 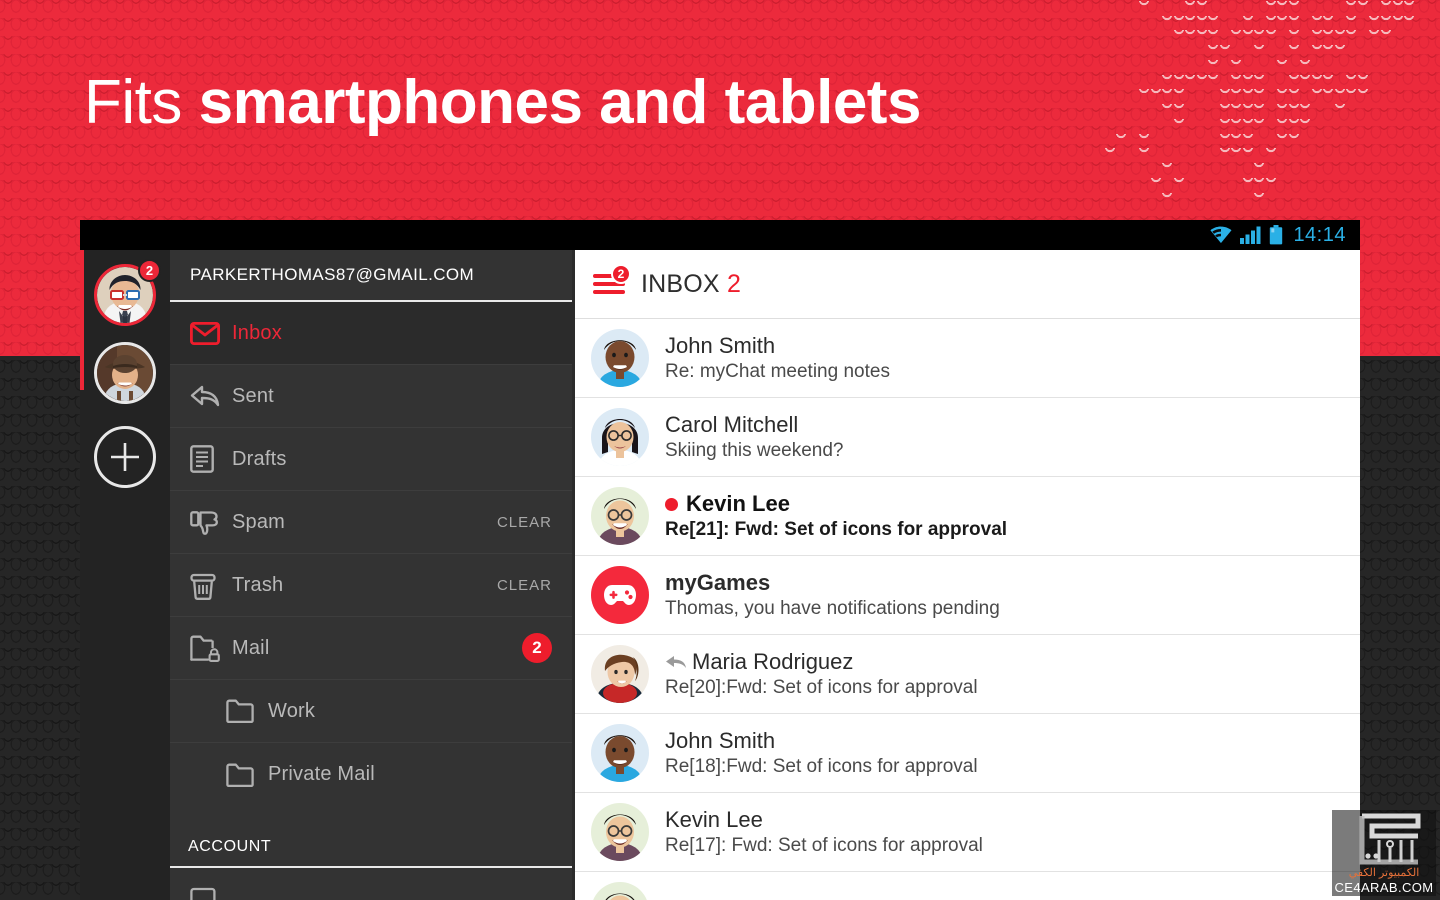 What do you see at coordinates (1384, 887) in the screenshot?
I see `watermark-url: CE4ARAB.COM` at bounding box center [1384, 887].